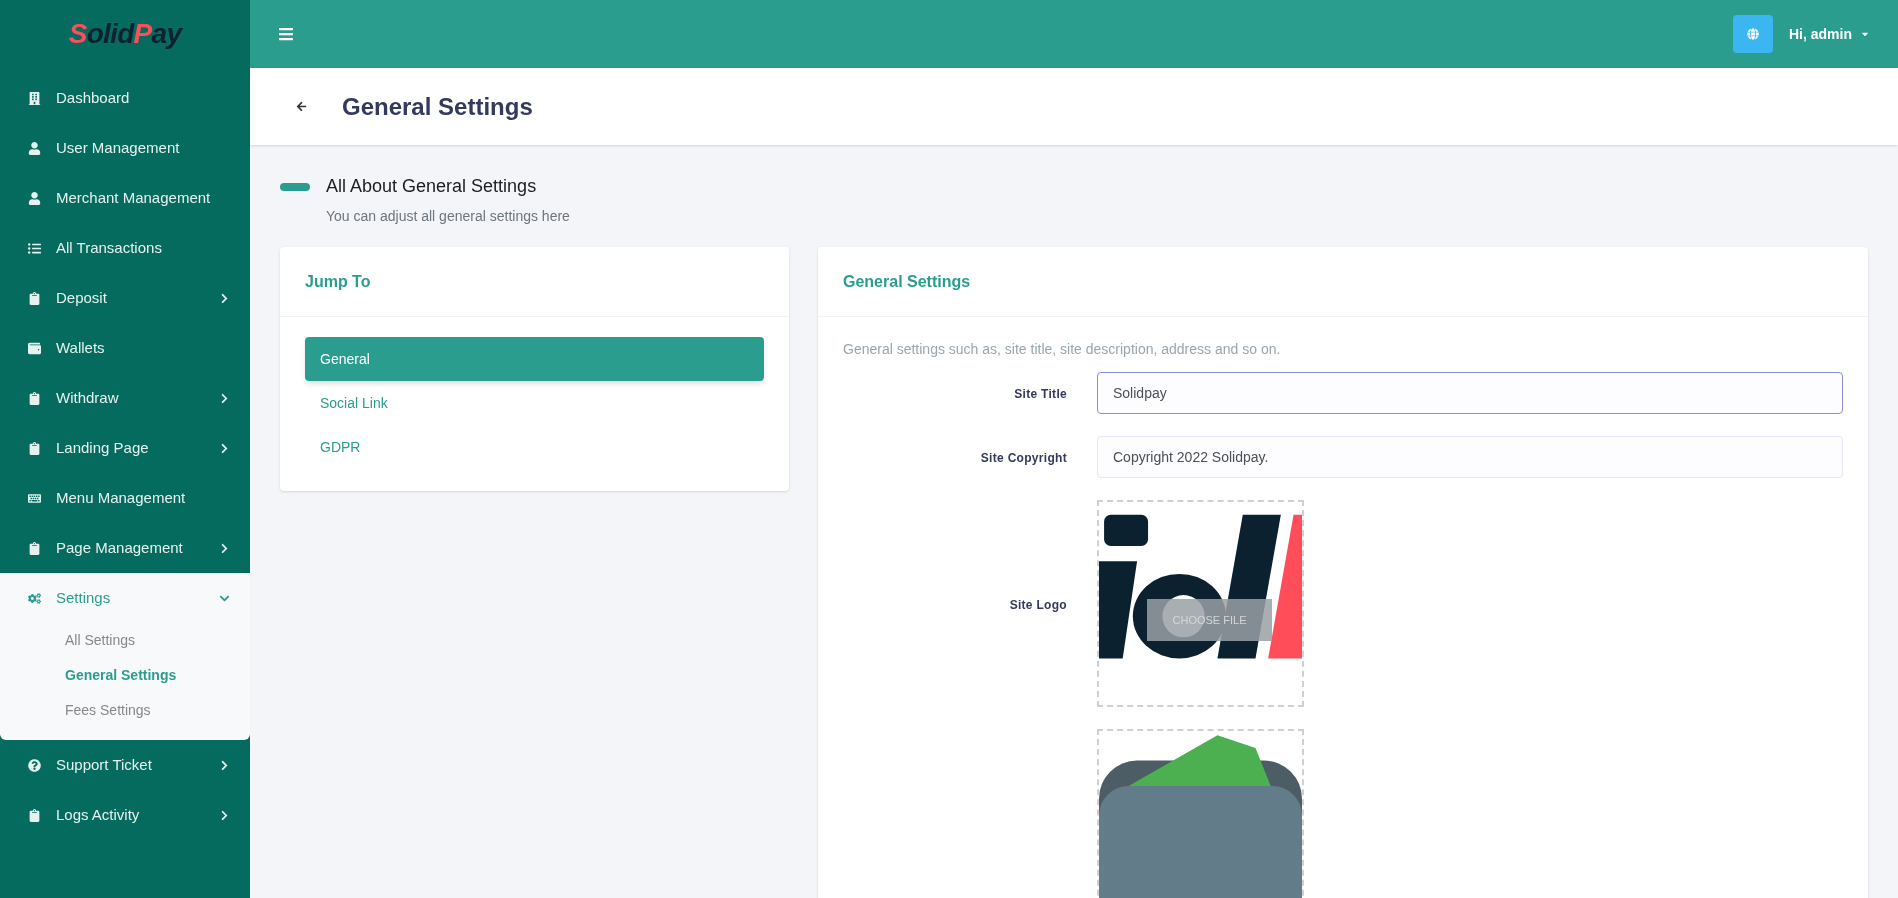 This screenshot has height=898, width=1898. Describe the element at coordinates (1829, 34) in the screenshot. I see `user-menu: Hi, admin` at that location.